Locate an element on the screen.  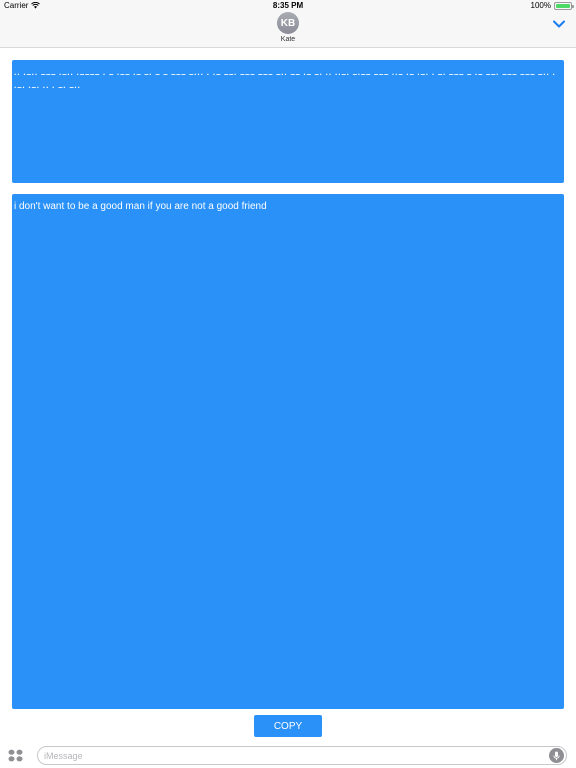
message-field is located at coordinates (302, 755).